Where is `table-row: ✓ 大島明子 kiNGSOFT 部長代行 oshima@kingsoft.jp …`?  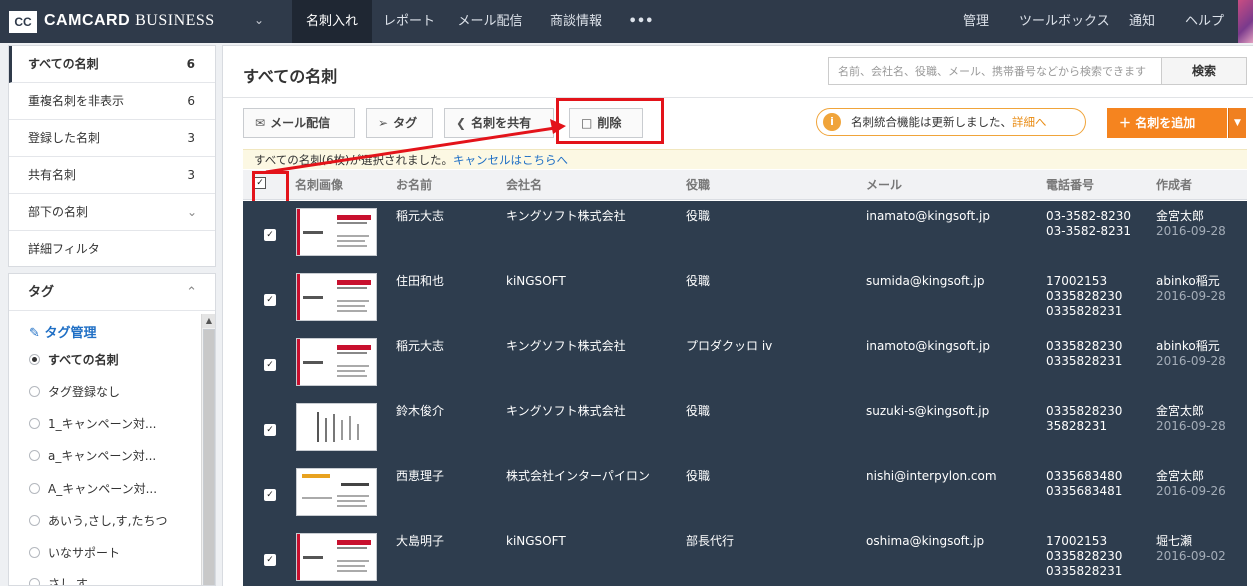 table-row: ✓ 大島明子 kiNGSOFT 部長代行 oshima@kingsoft.jp … is located at coordinates (745, 556).